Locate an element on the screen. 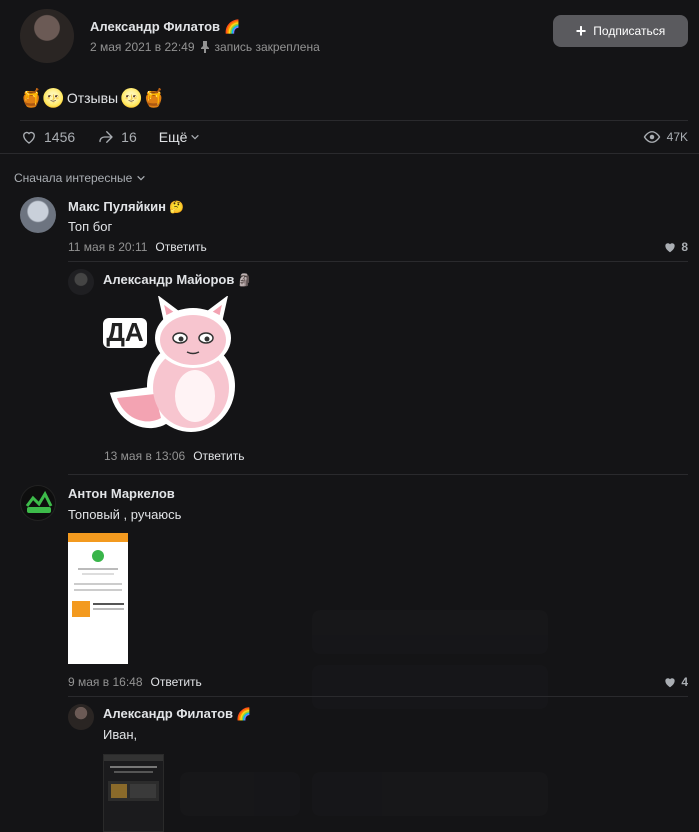  comment-like-count: 4 is located at coordinates (684, 682).